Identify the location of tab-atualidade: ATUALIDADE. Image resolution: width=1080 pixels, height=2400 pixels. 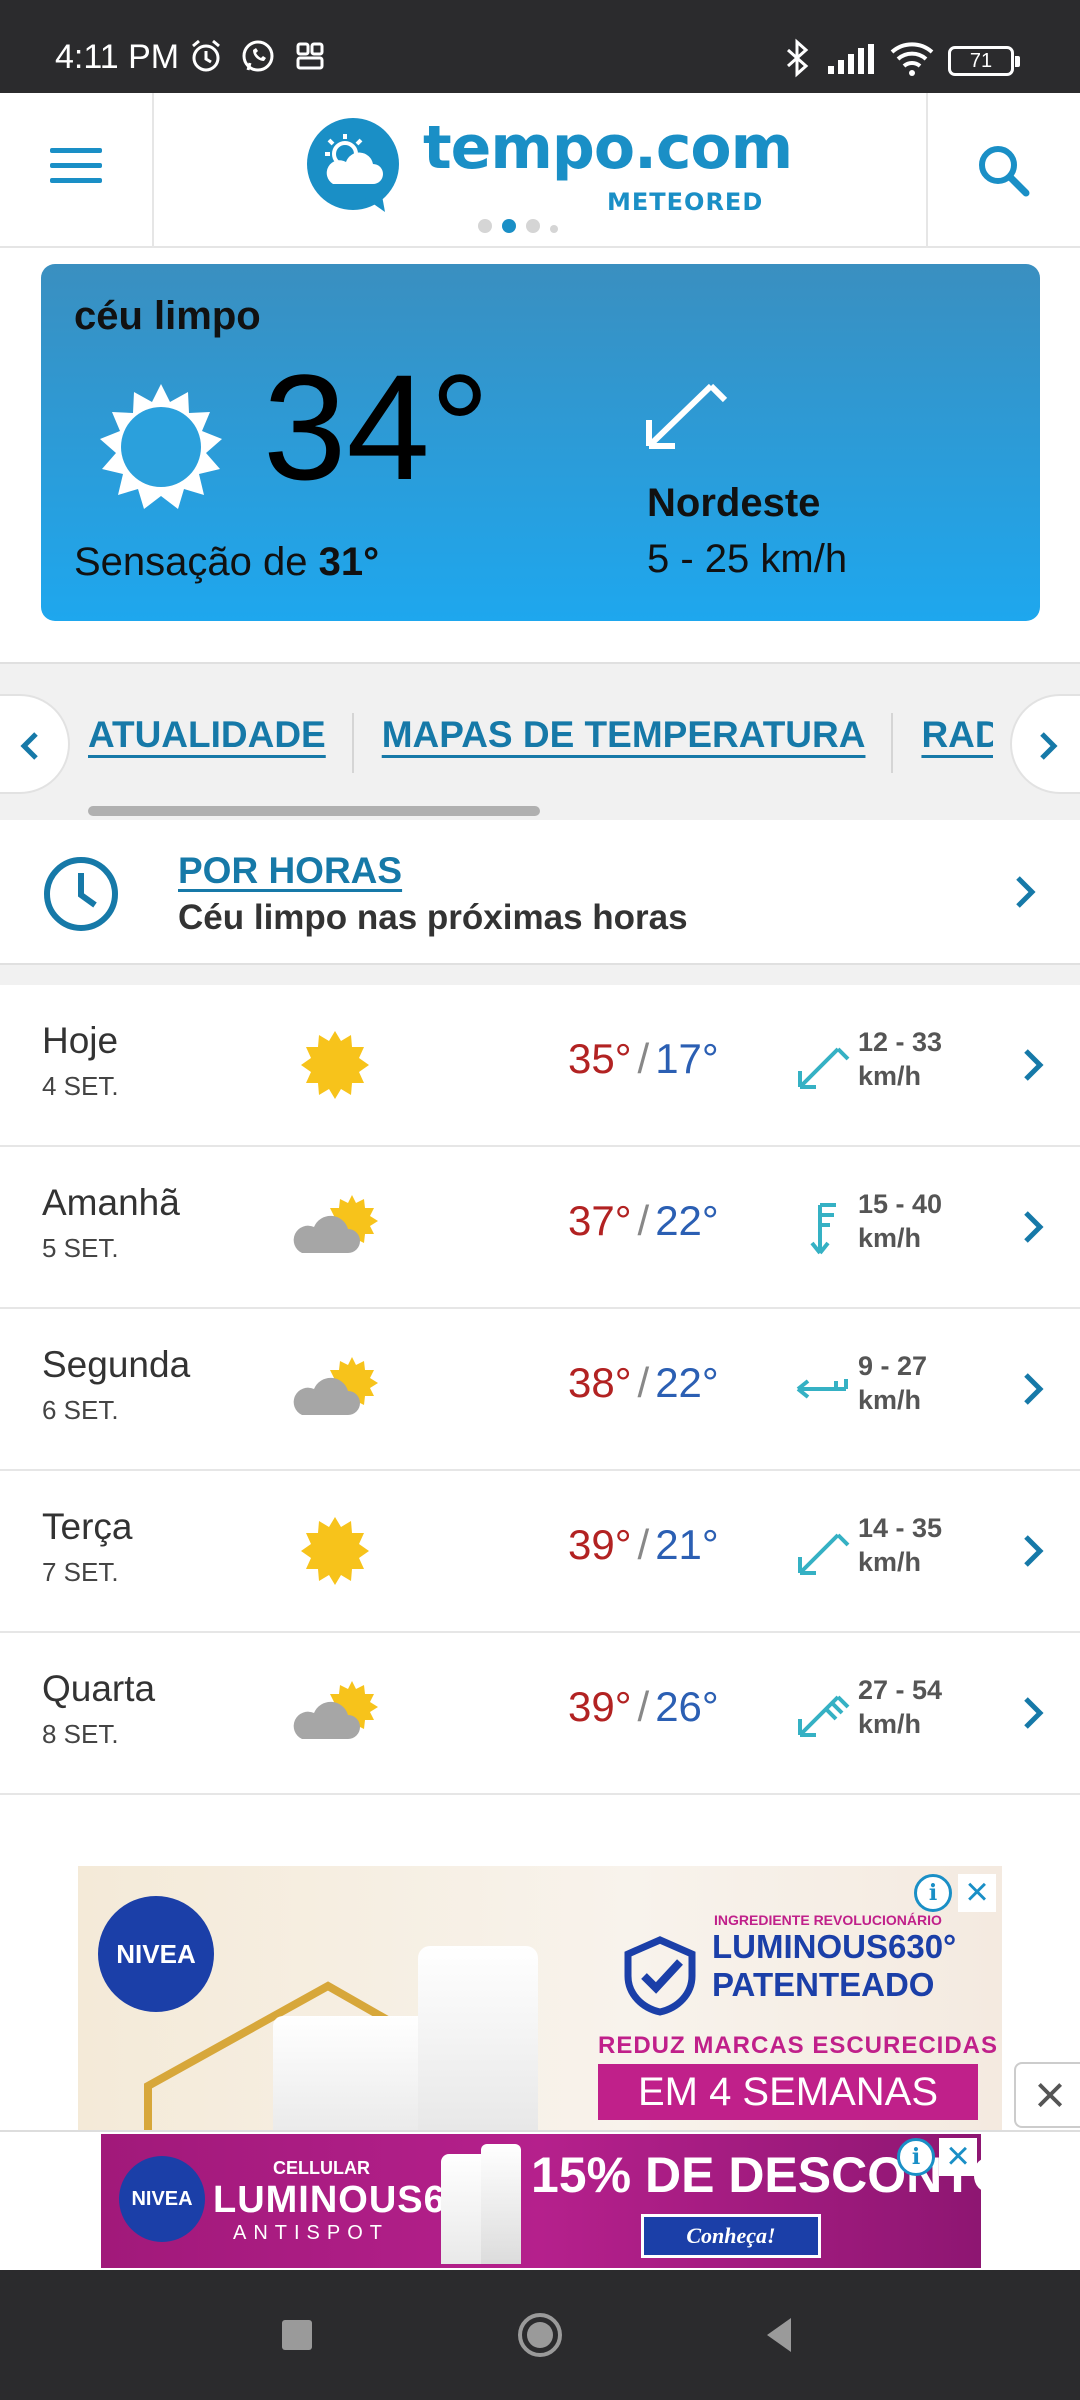
(207, 735).